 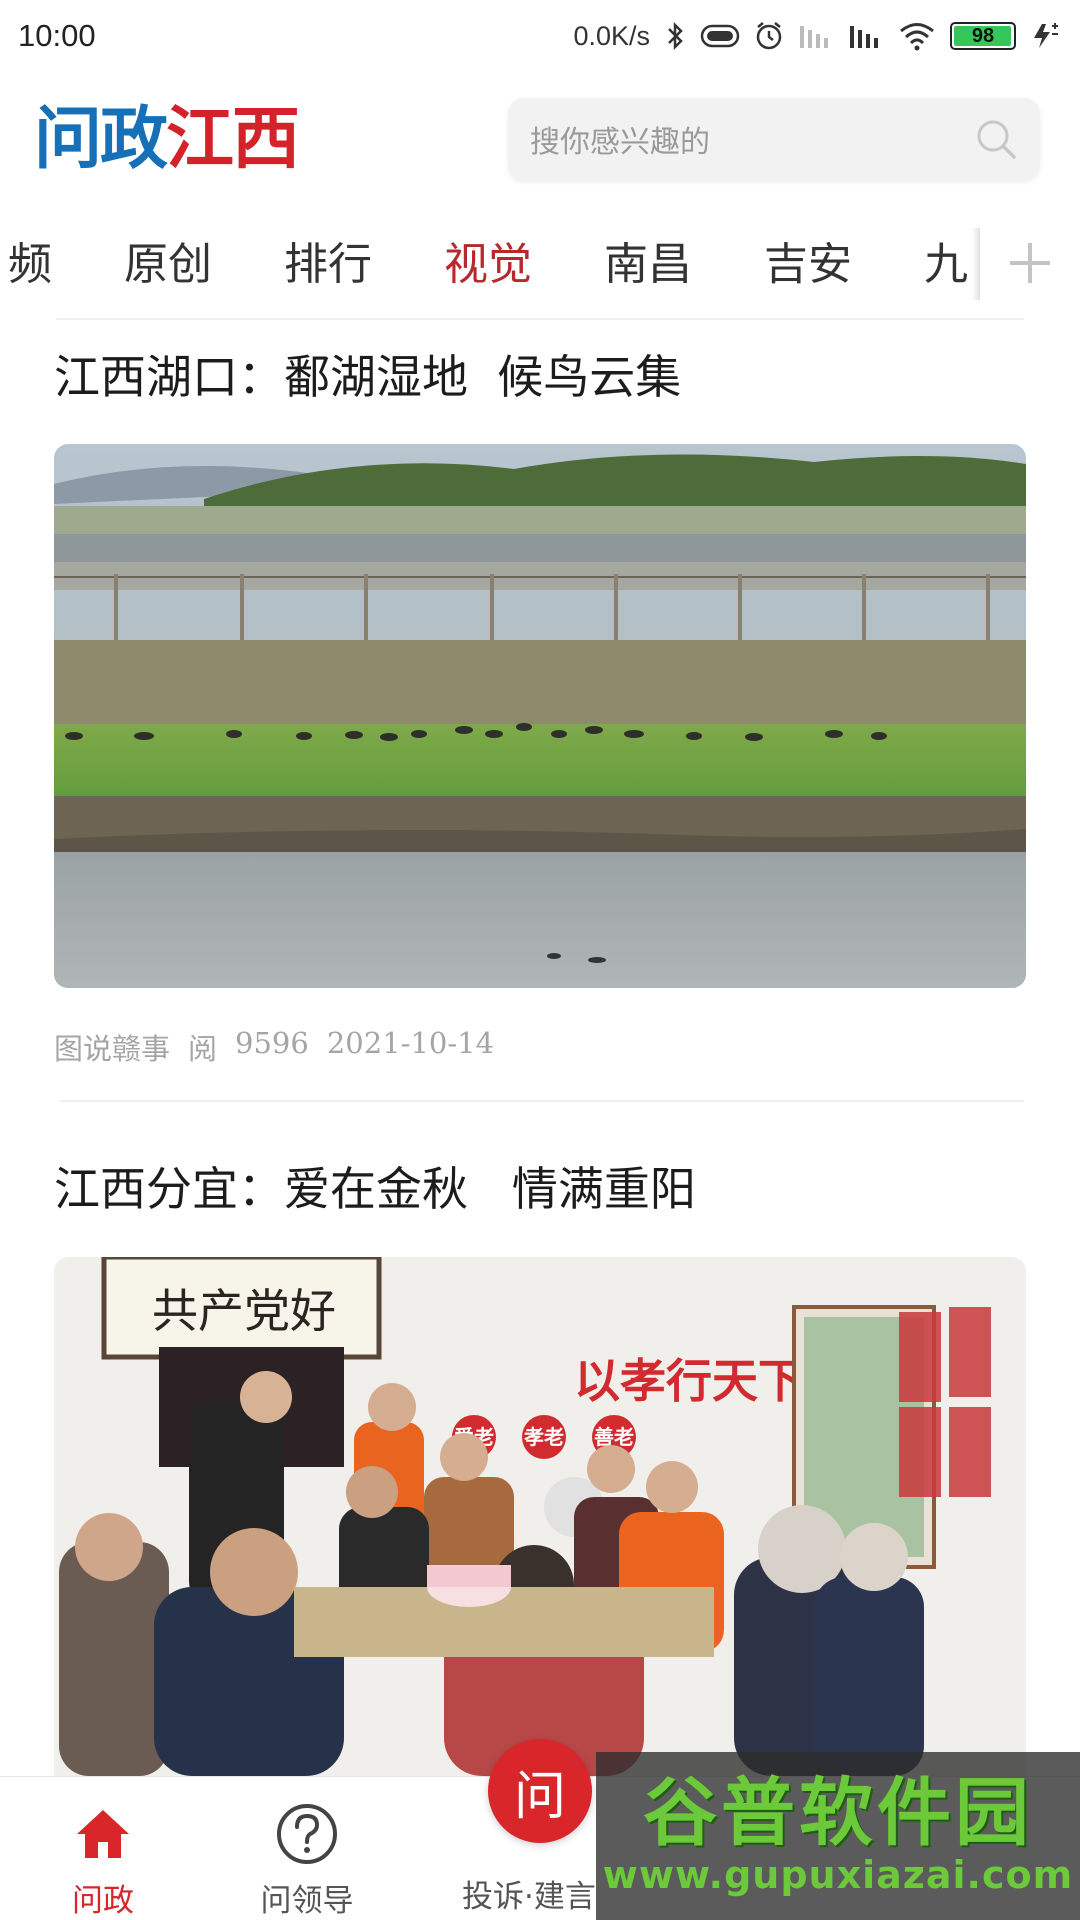 I want to click on article-meta: 图说赣事 阅 9596 2021-10-14, so click(x=274, y=1047).